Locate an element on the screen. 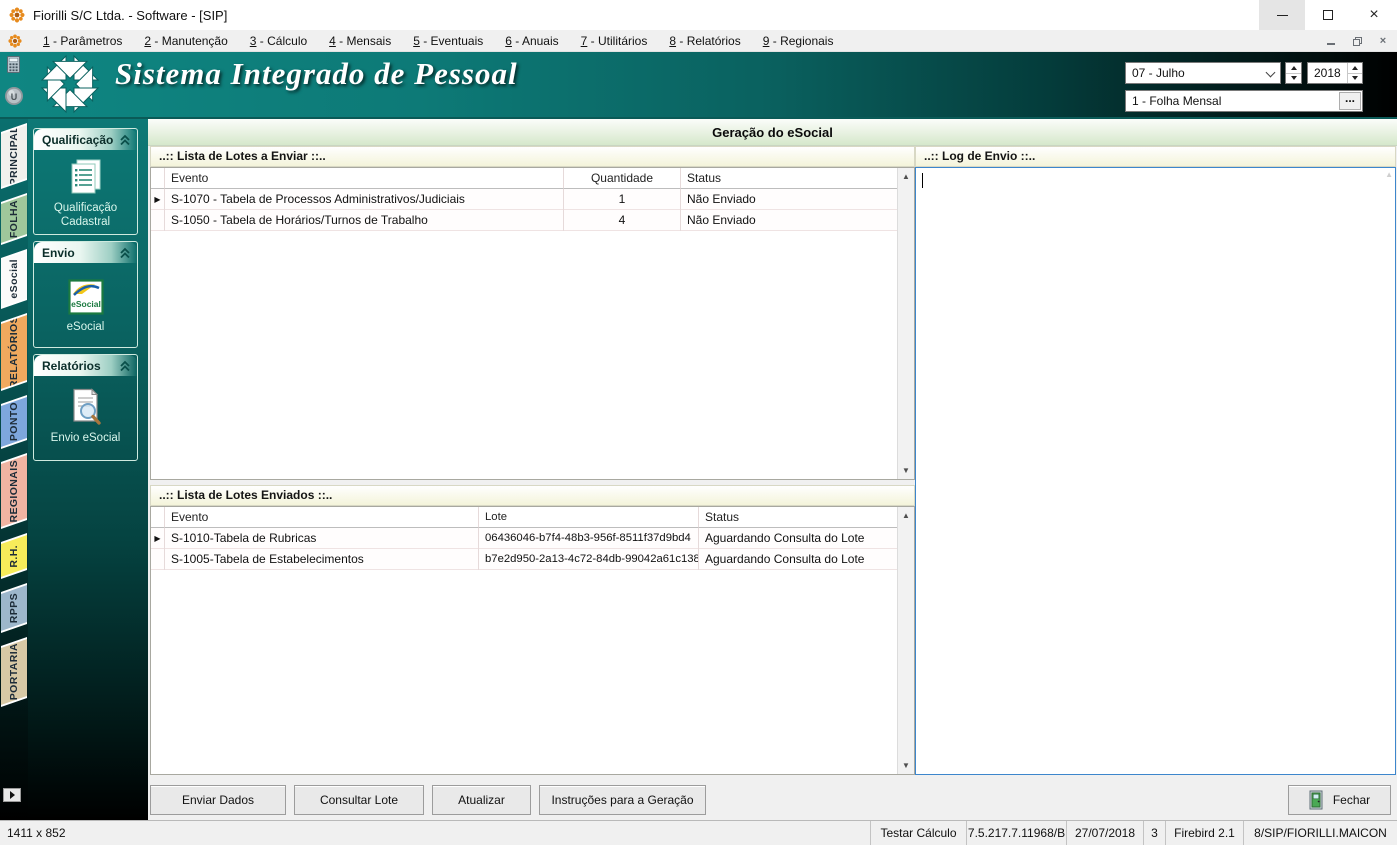  mdi-controls: × is located at coordinates (1357, 41).